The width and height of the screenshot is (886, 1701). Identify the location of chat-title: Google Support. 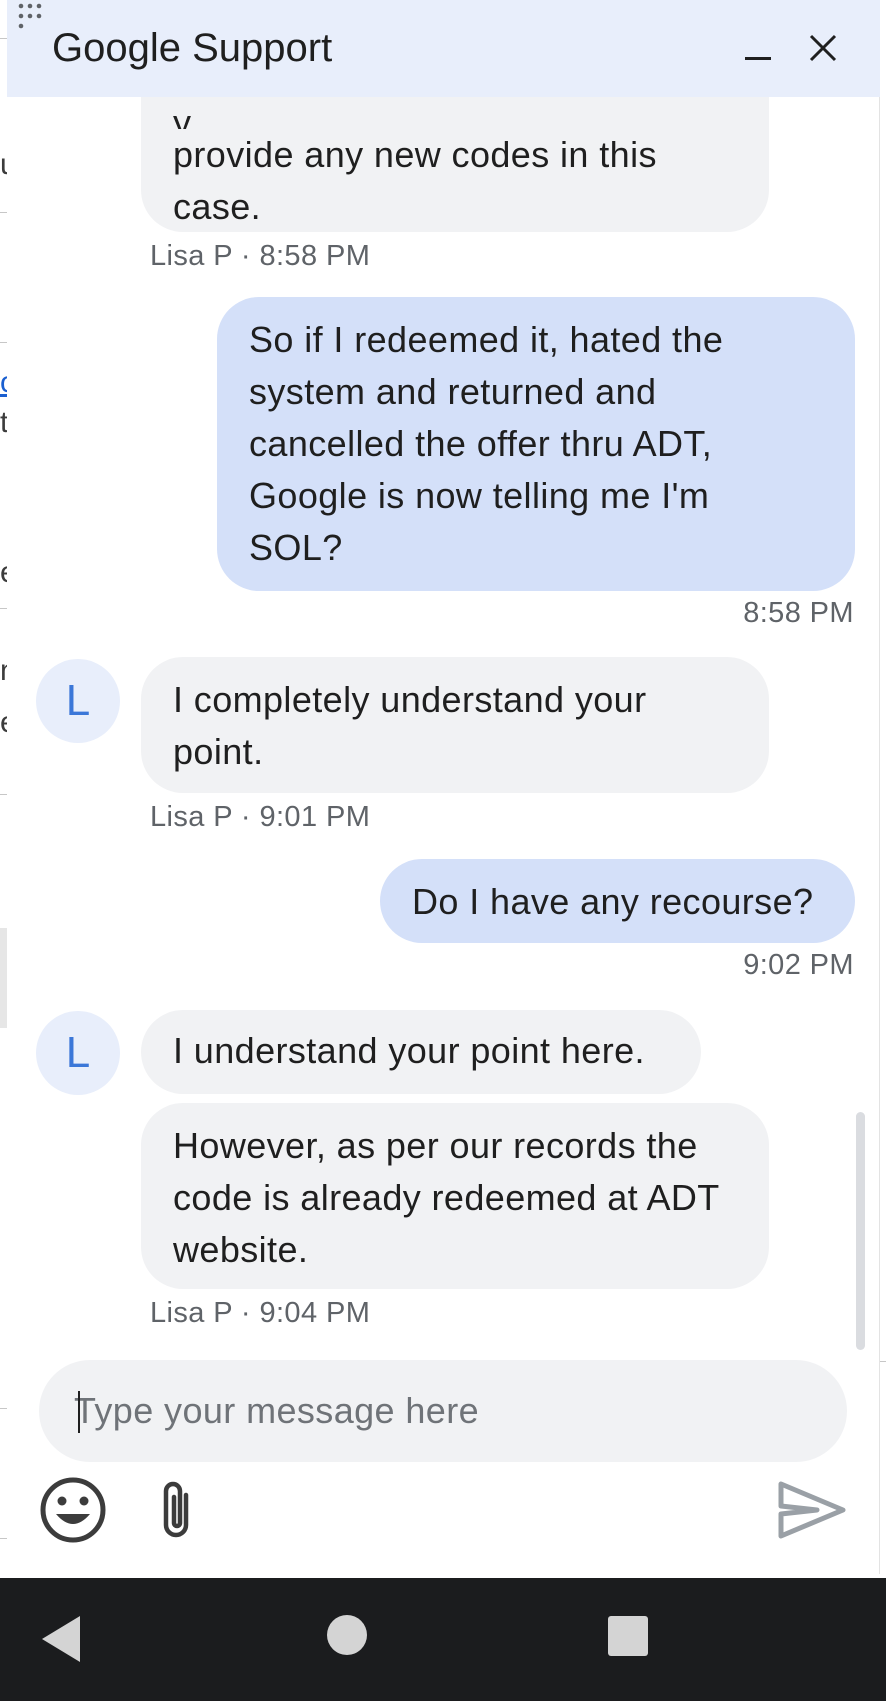
(192, 48).